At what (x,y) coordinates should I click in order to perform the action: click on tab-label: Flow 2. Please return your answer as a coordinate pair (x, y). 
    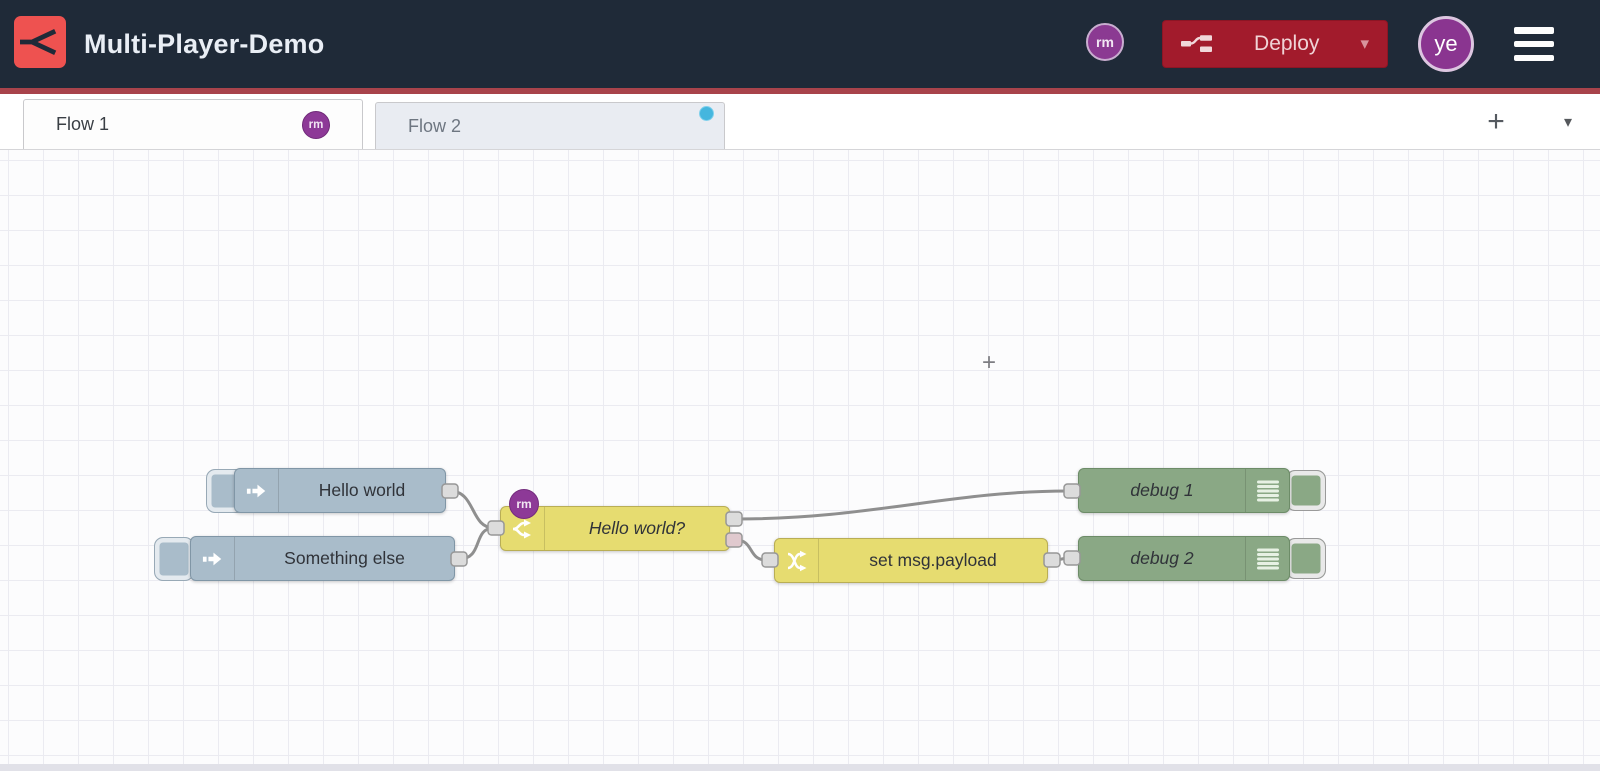
    Looking at the image, I should click on (435, 125).